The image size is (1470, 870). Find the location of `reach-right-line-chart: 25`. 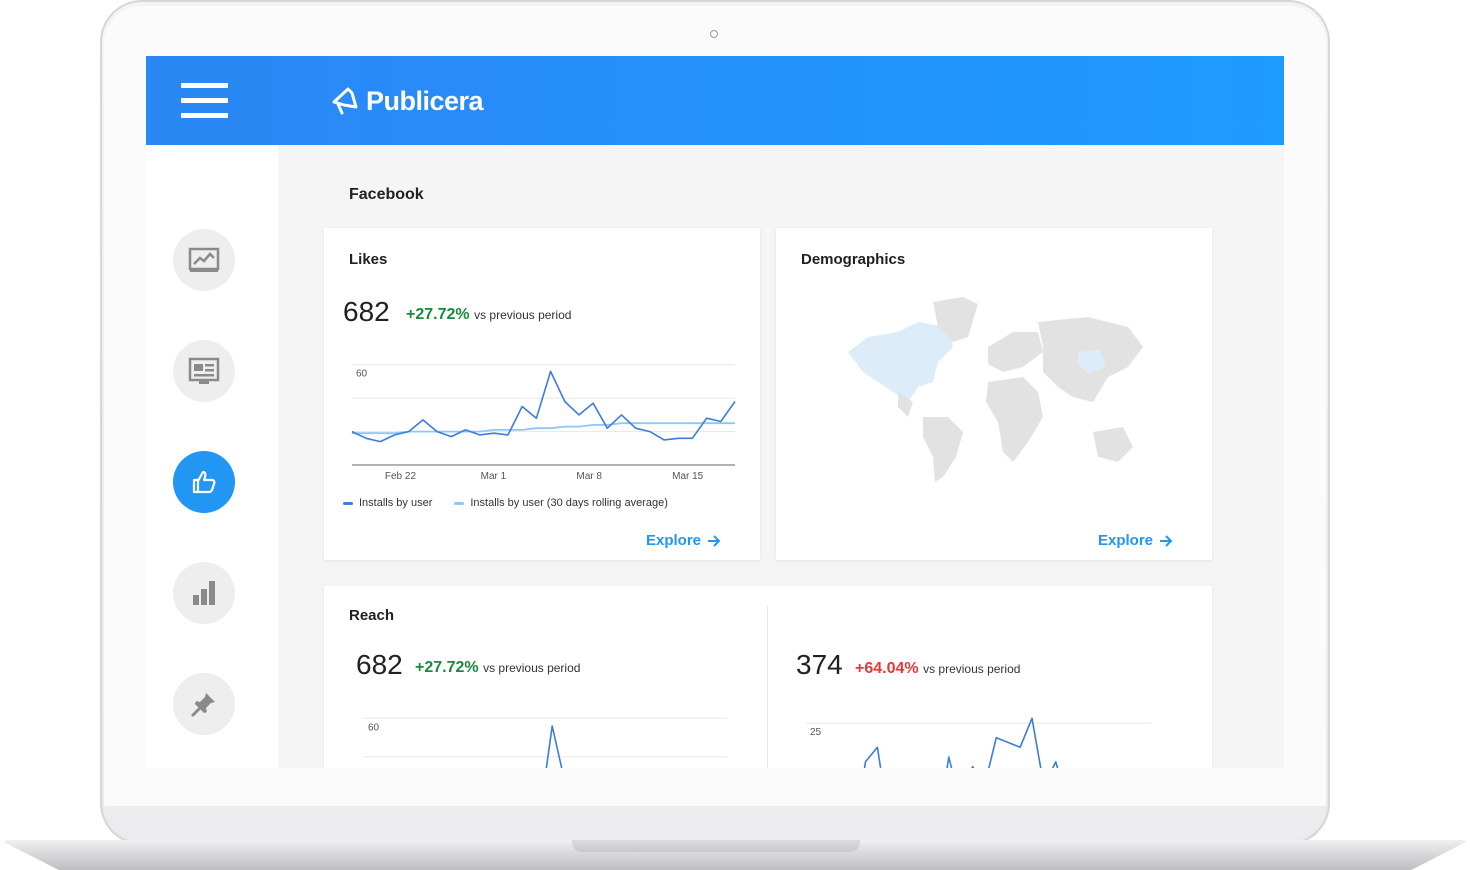

reach-right-line-chart: 25 is located at coordinates (978, 742).